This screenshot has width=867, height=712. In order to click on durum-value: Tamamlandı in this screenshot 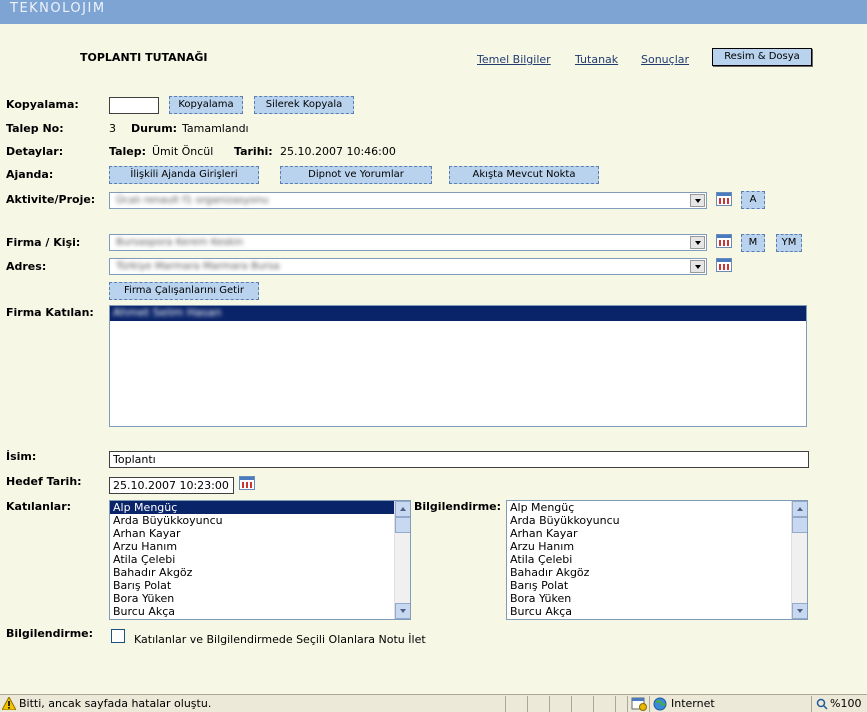, I will do `click(215, 128)`.